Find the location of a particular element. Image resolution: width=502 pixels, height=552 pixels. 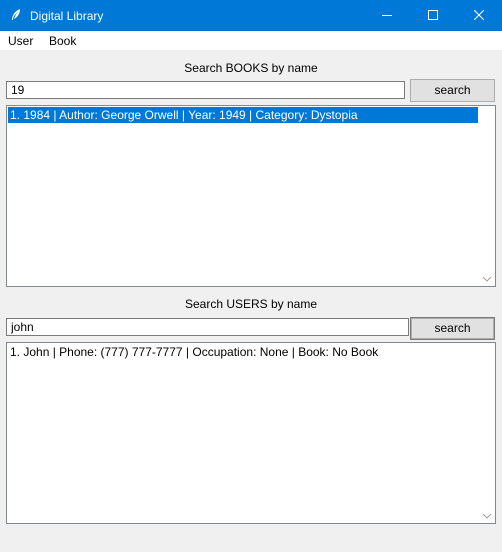

maximize-icon is located at coordinates (433, 15).